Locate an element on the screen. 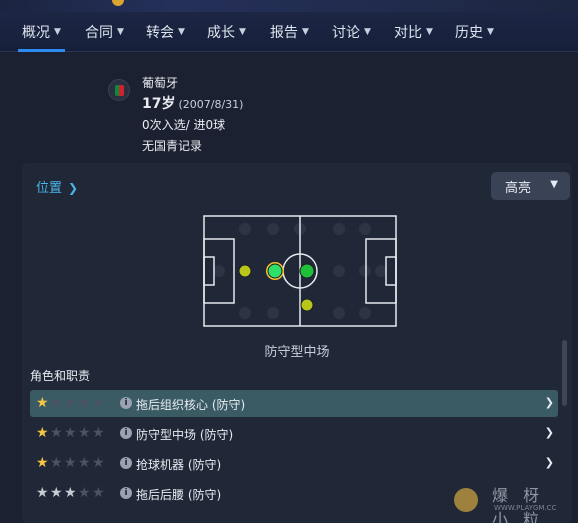 This screenshot has width=578, height=523. pitch-marker-best is located at coordinates (275, 271).